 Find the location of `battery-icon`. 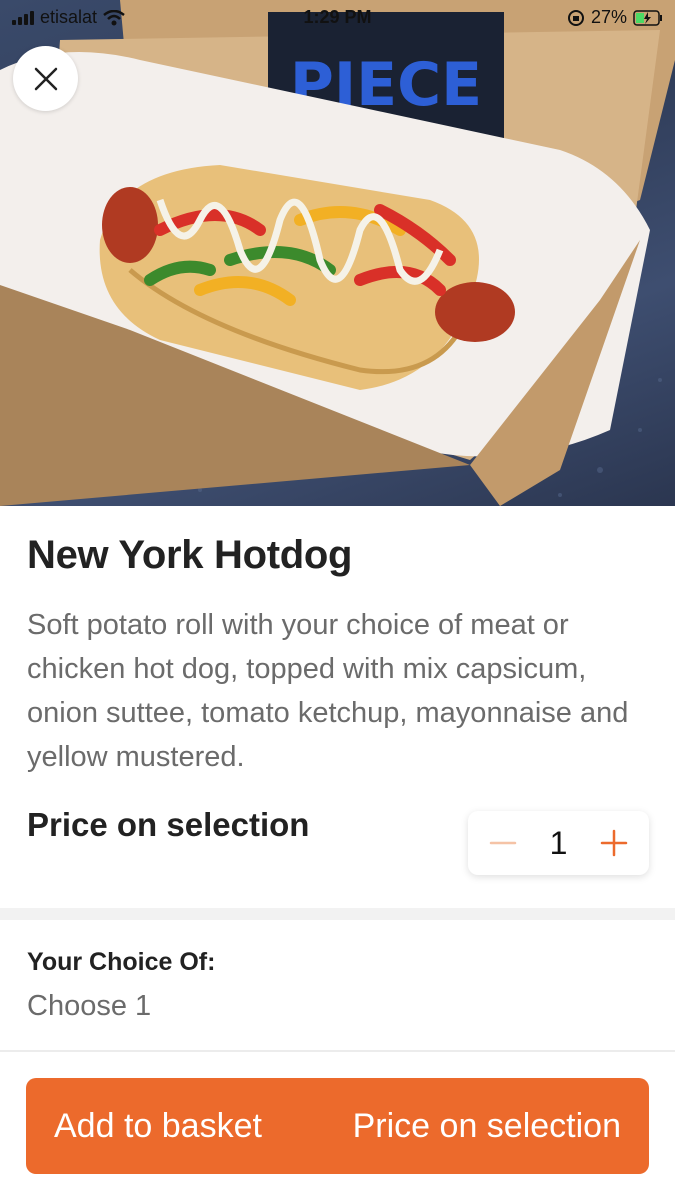

battery-icon is located at coordinates (647, 17).